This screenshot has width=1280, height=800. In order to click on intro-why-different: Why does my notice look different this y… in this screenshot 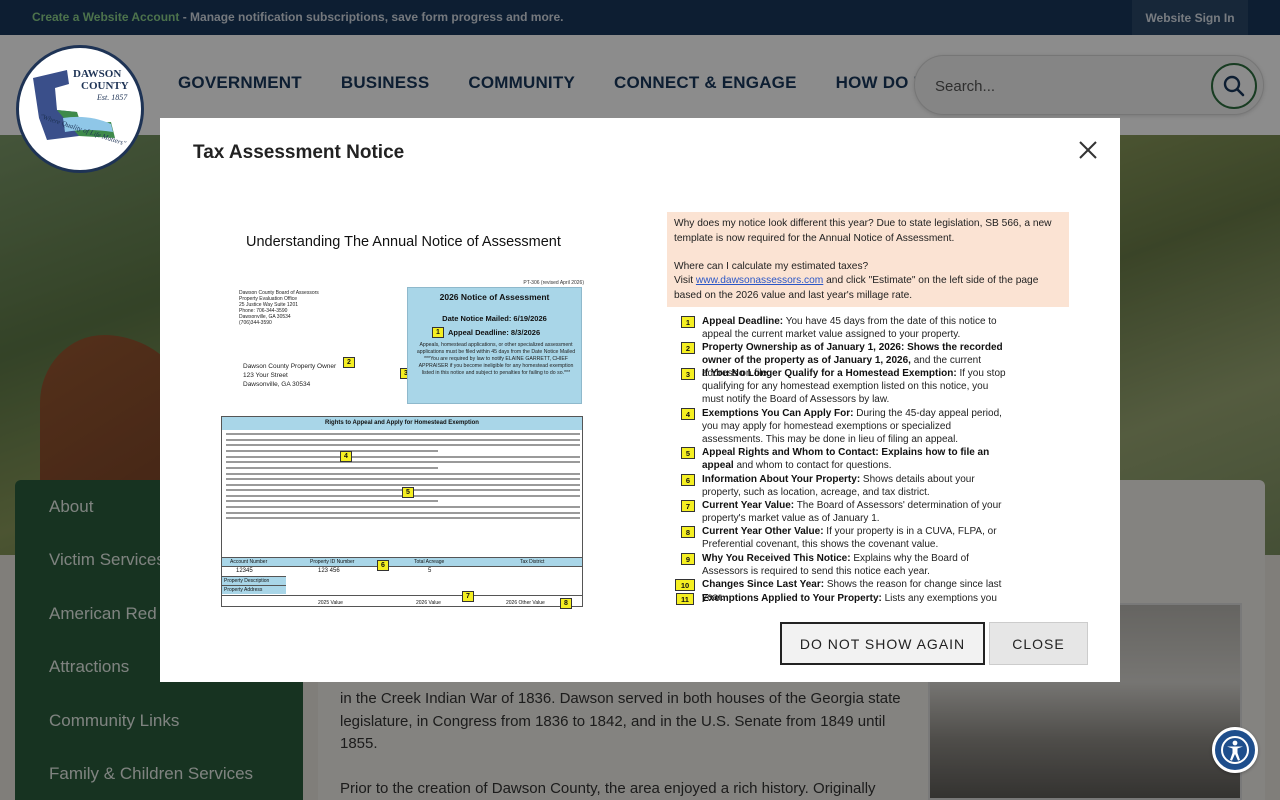, I will do `click(863, 231)`.